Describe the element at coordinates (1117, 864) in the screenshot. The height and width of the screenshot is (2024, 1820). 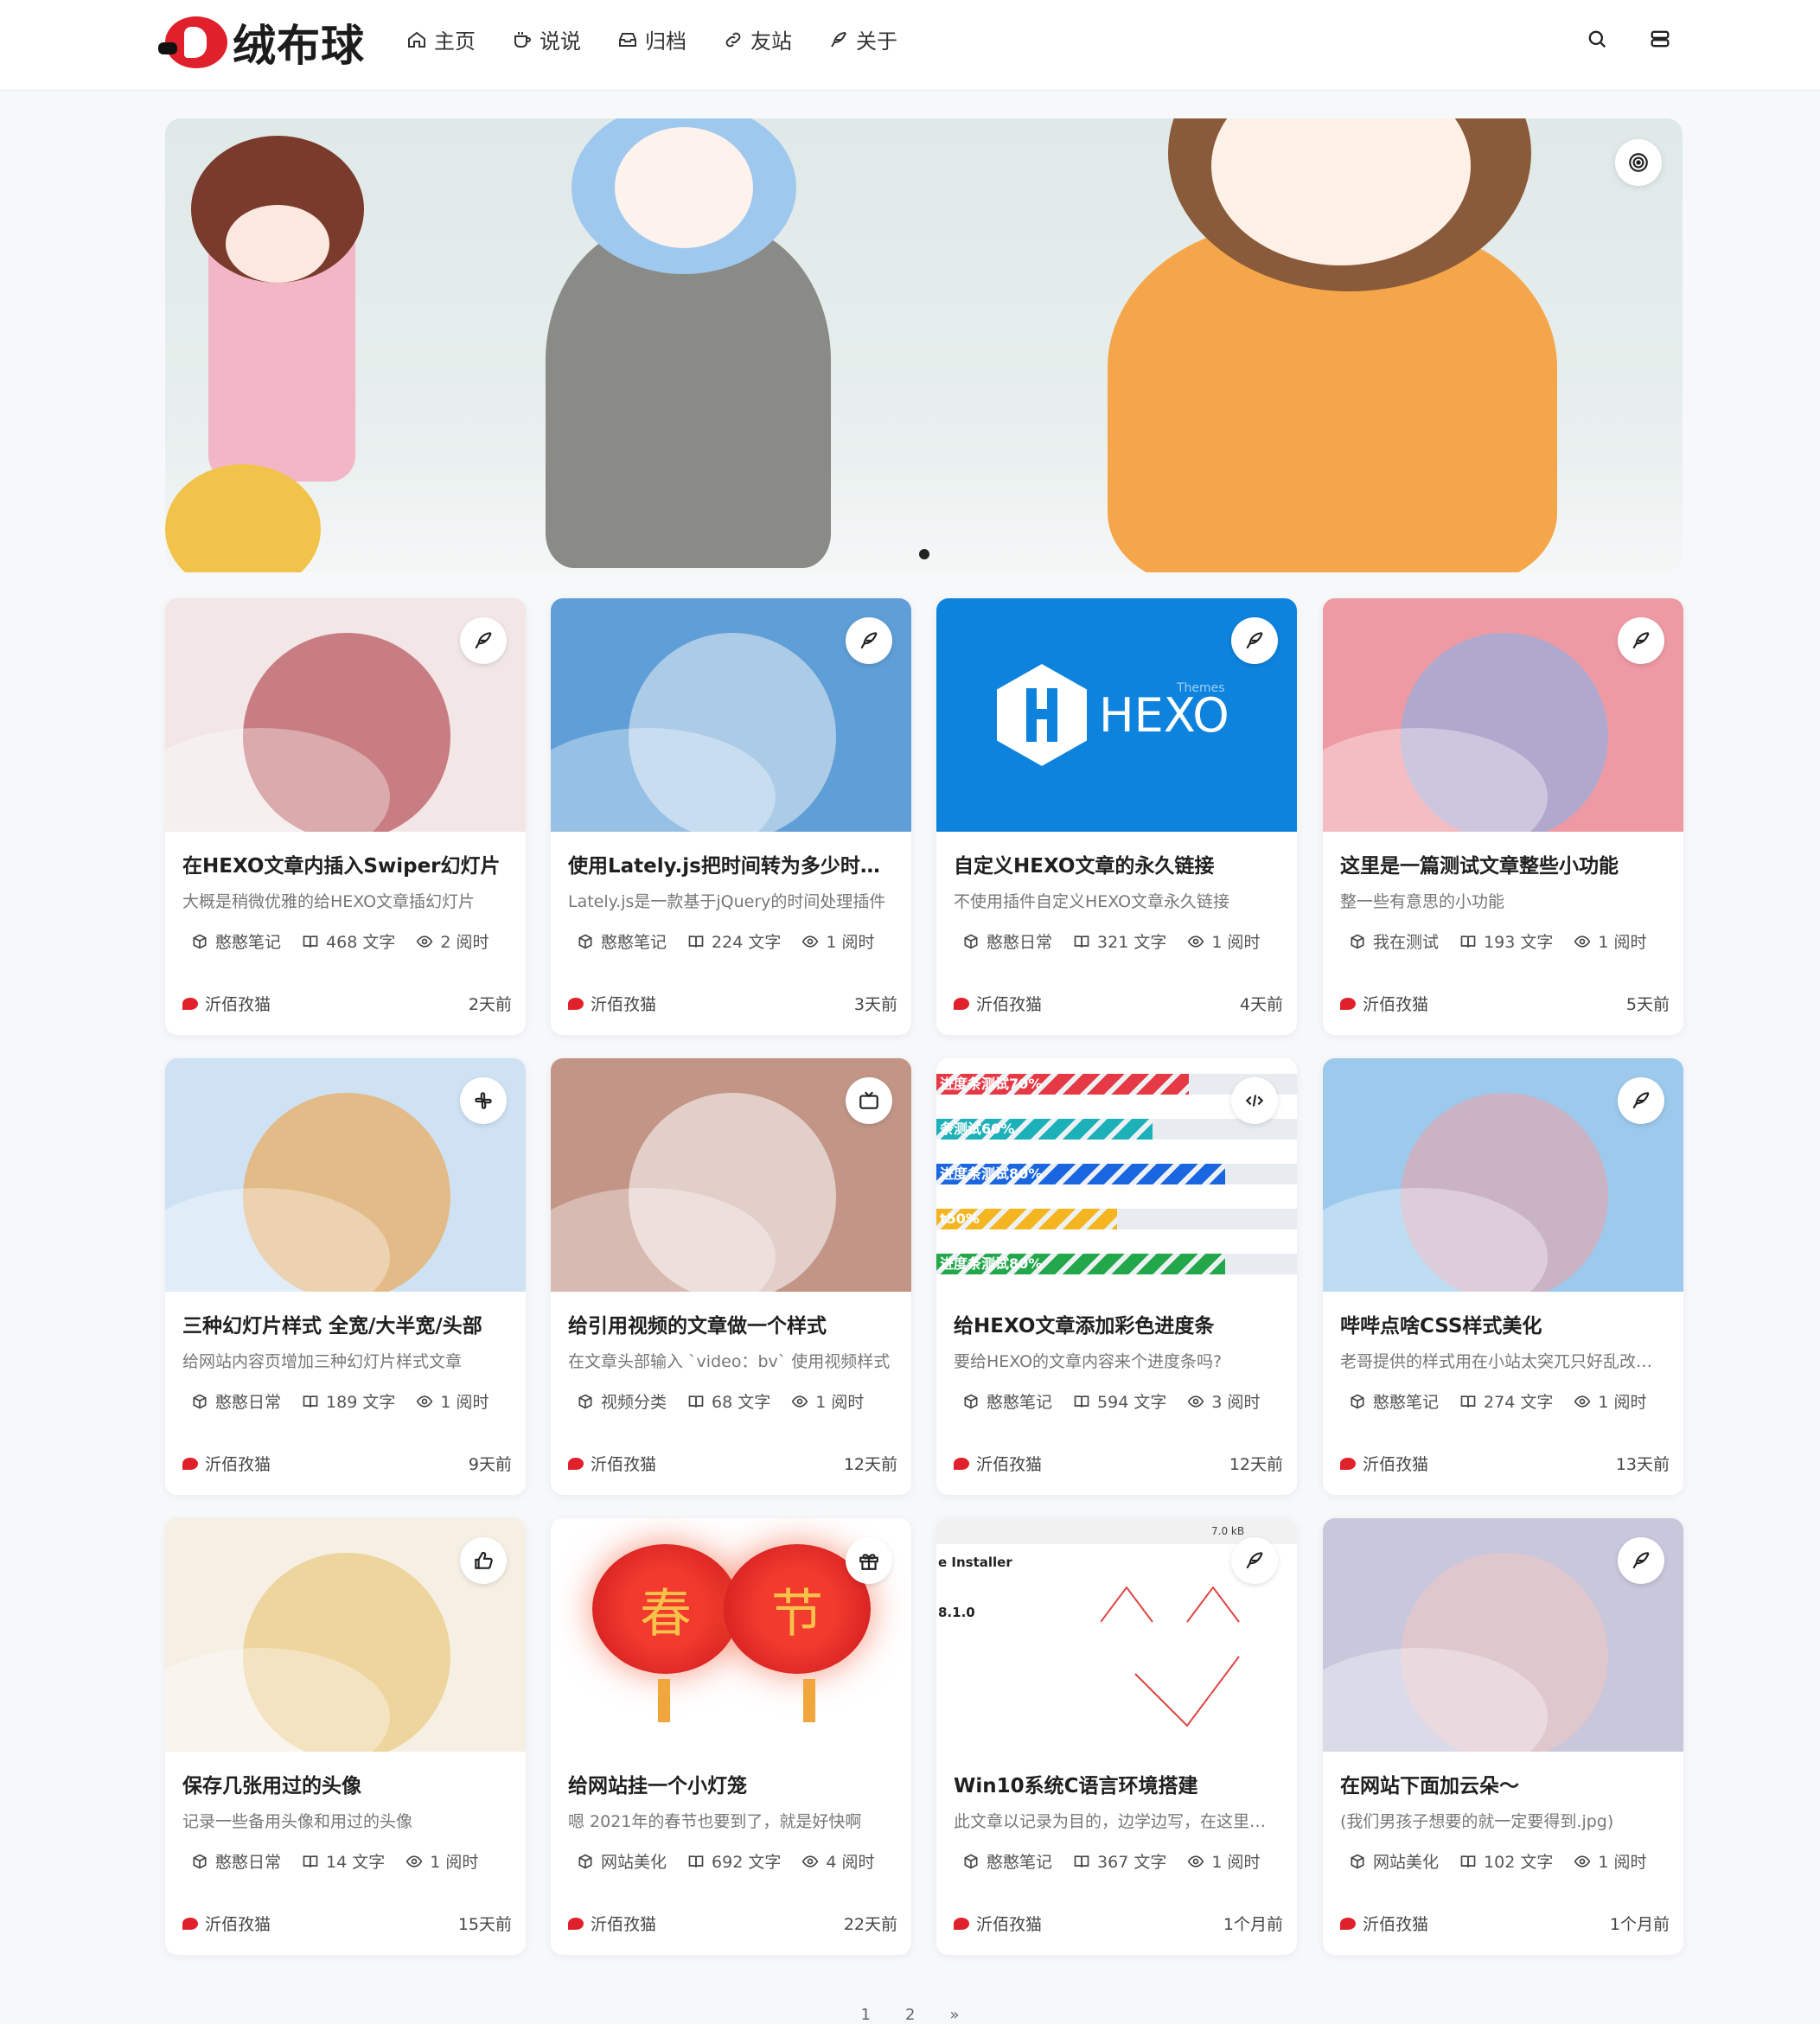
I see `post-title: 自定义HEXO文章的永久链接` at that location.